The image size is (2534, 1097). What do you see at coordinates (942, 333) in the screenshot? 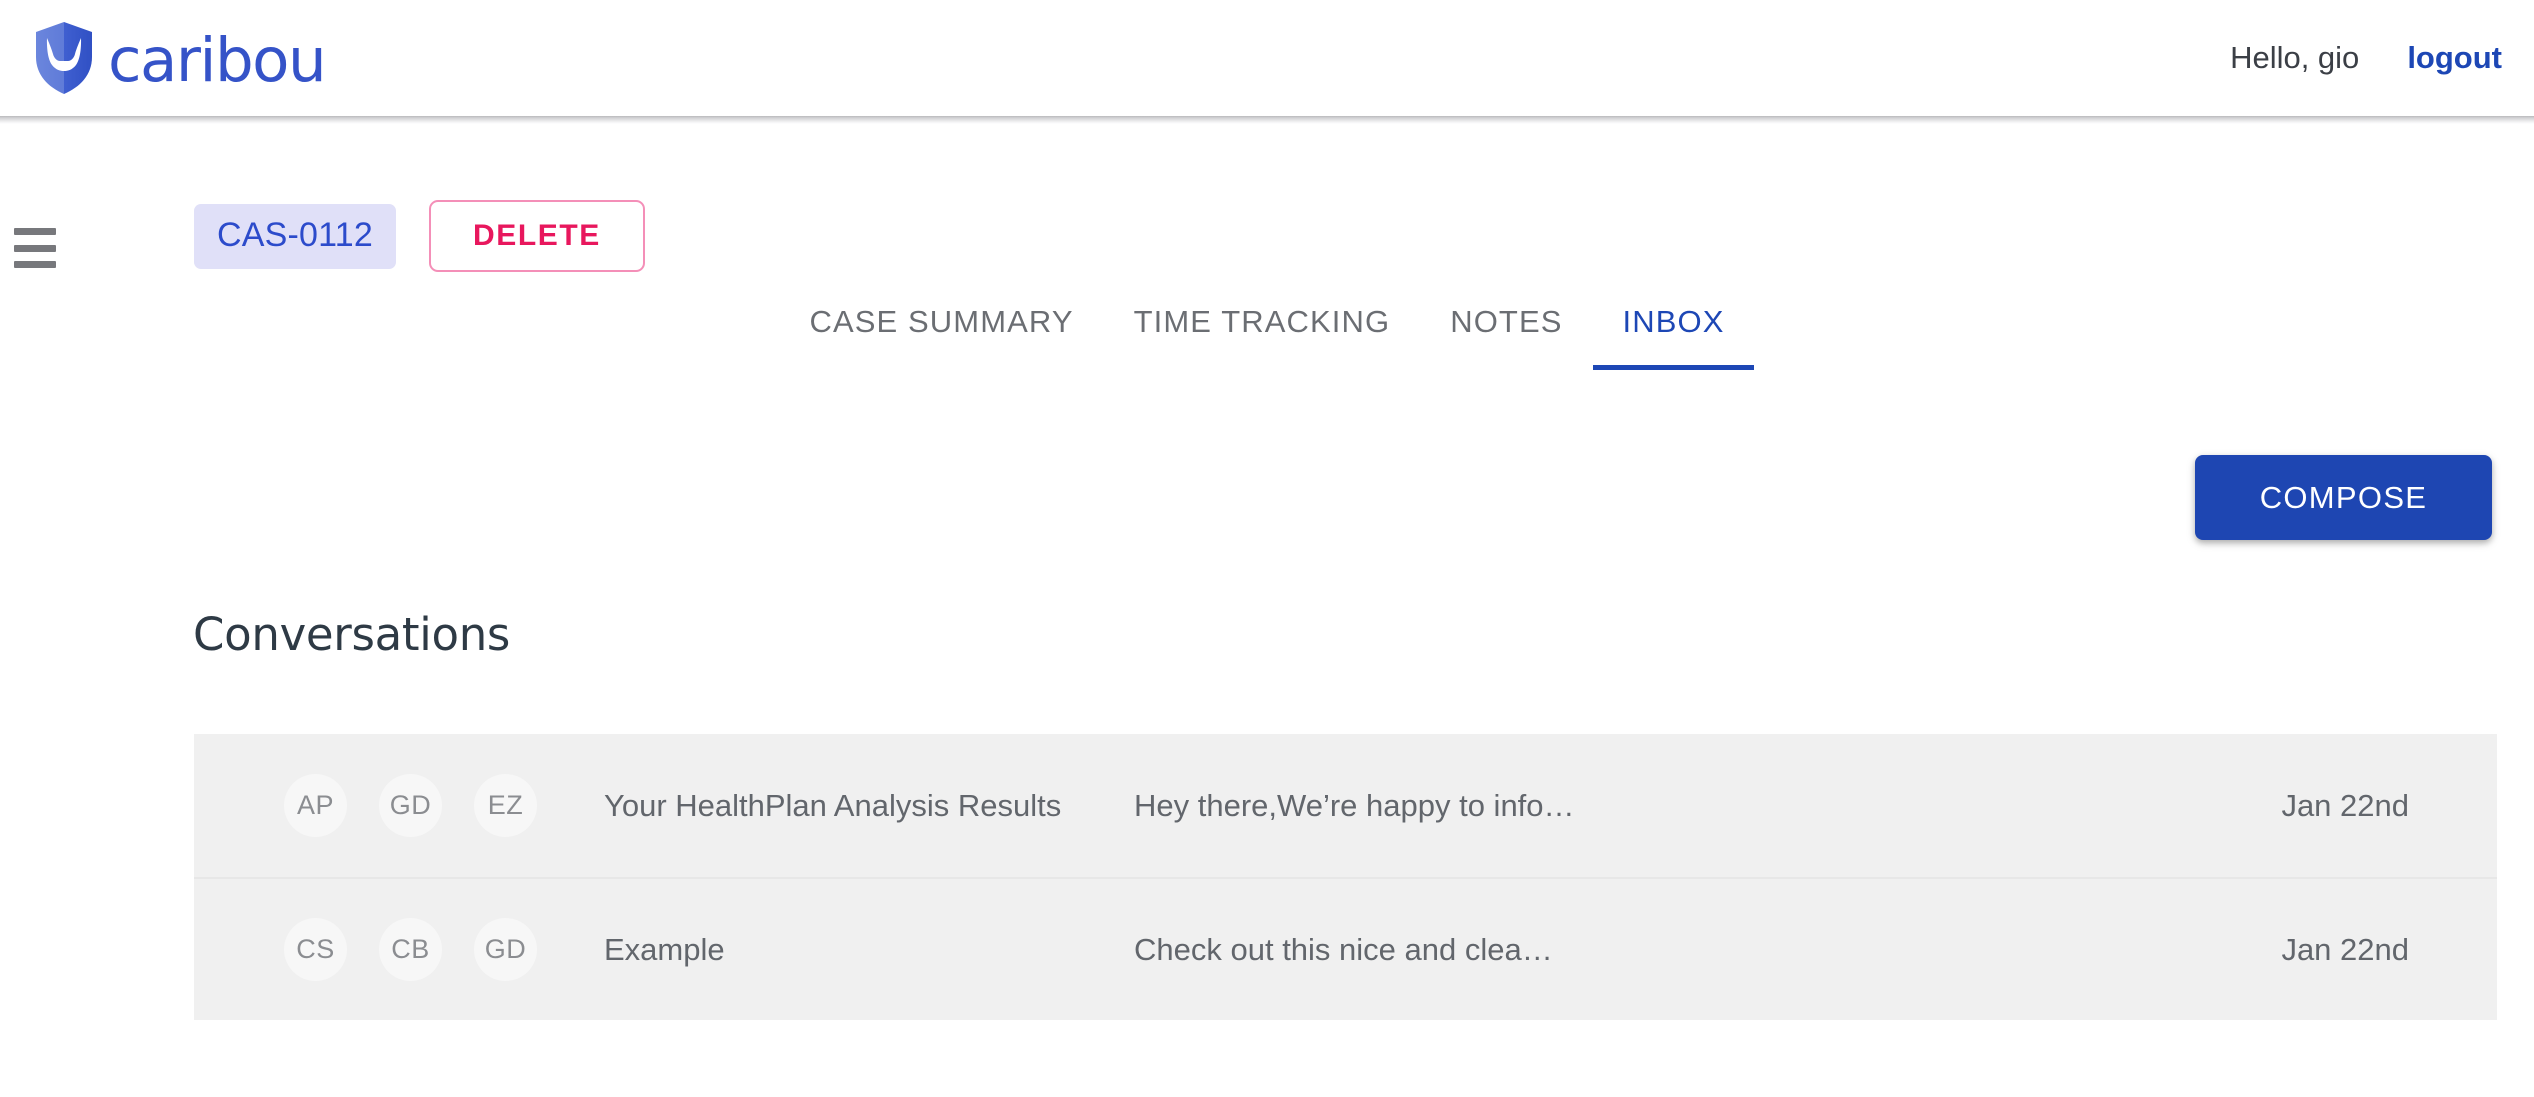
I see `tab-case-summary: CASE SUMMARY` at bounding box center [942, 333].